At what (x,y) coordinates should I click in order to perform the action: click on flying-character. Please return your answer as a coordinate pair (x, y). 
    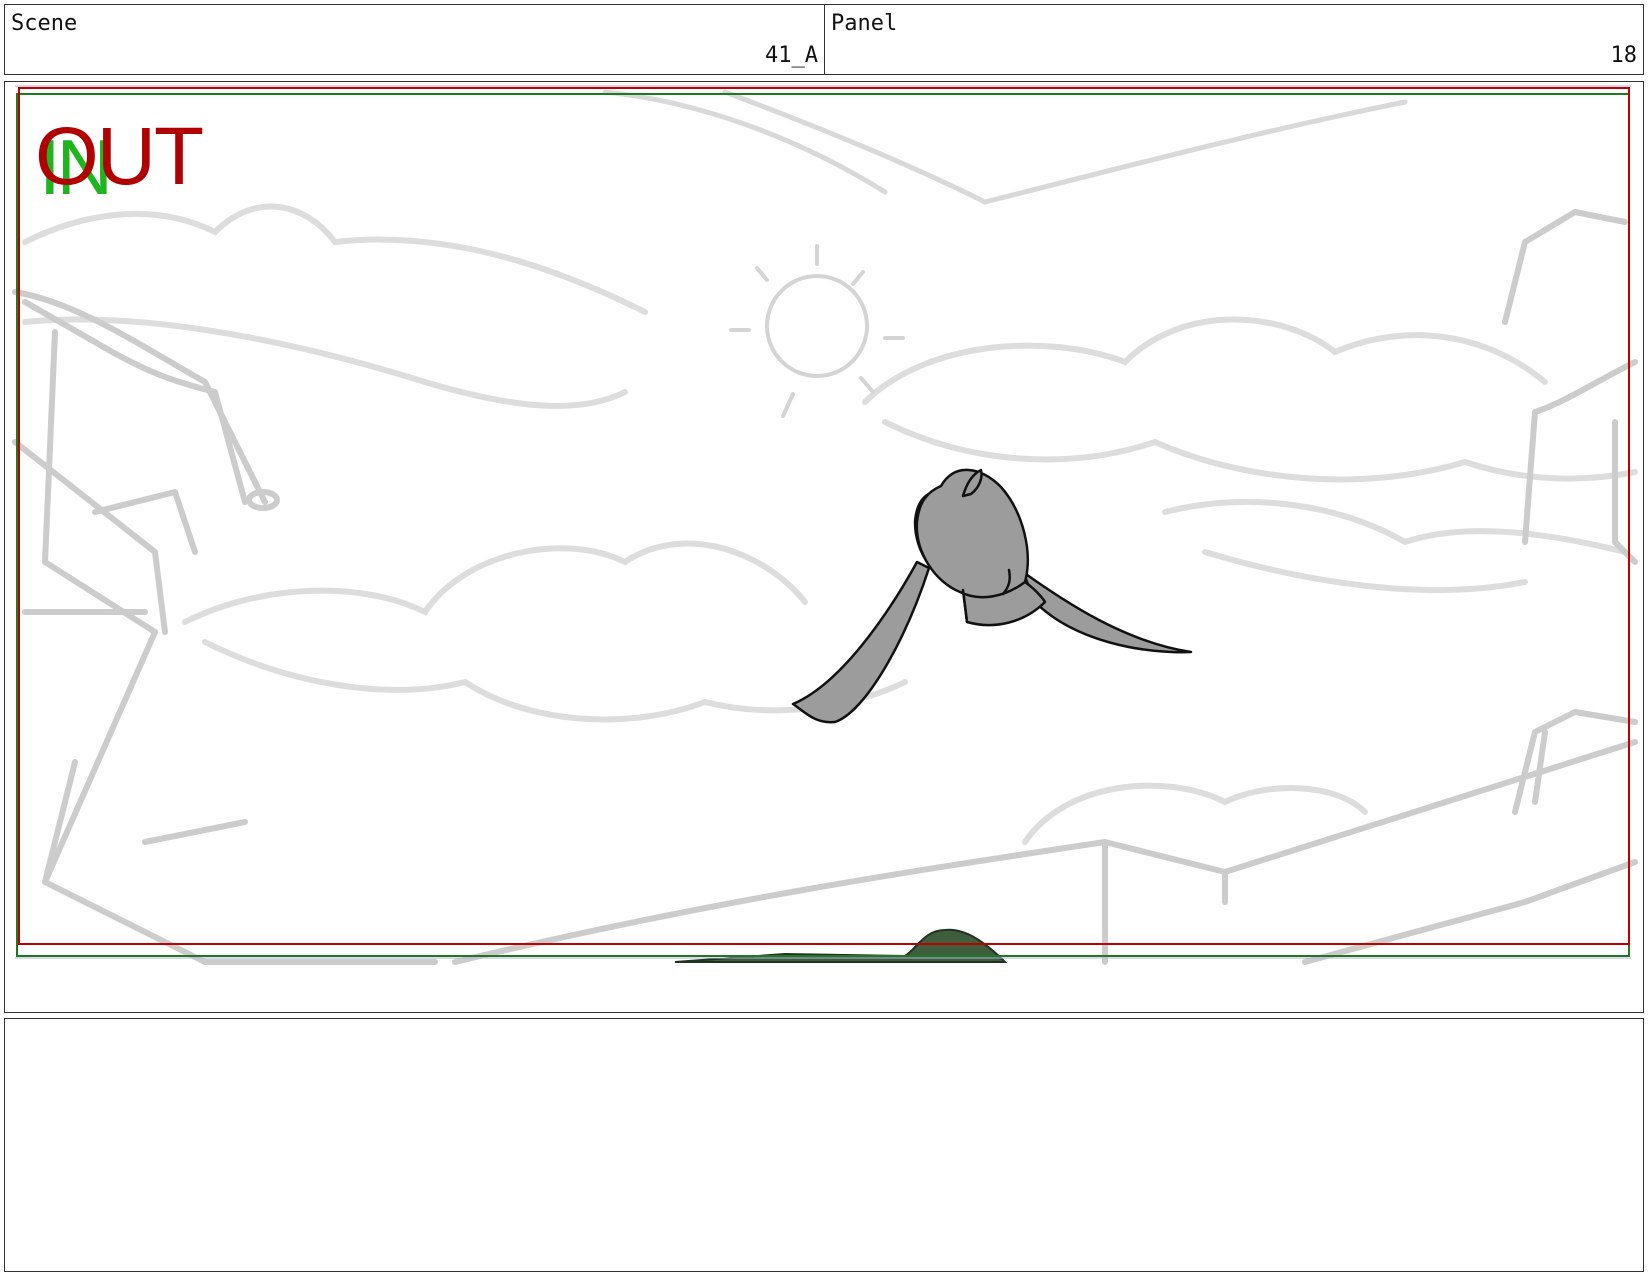
    Looking at the image, I should click on (992, 596).